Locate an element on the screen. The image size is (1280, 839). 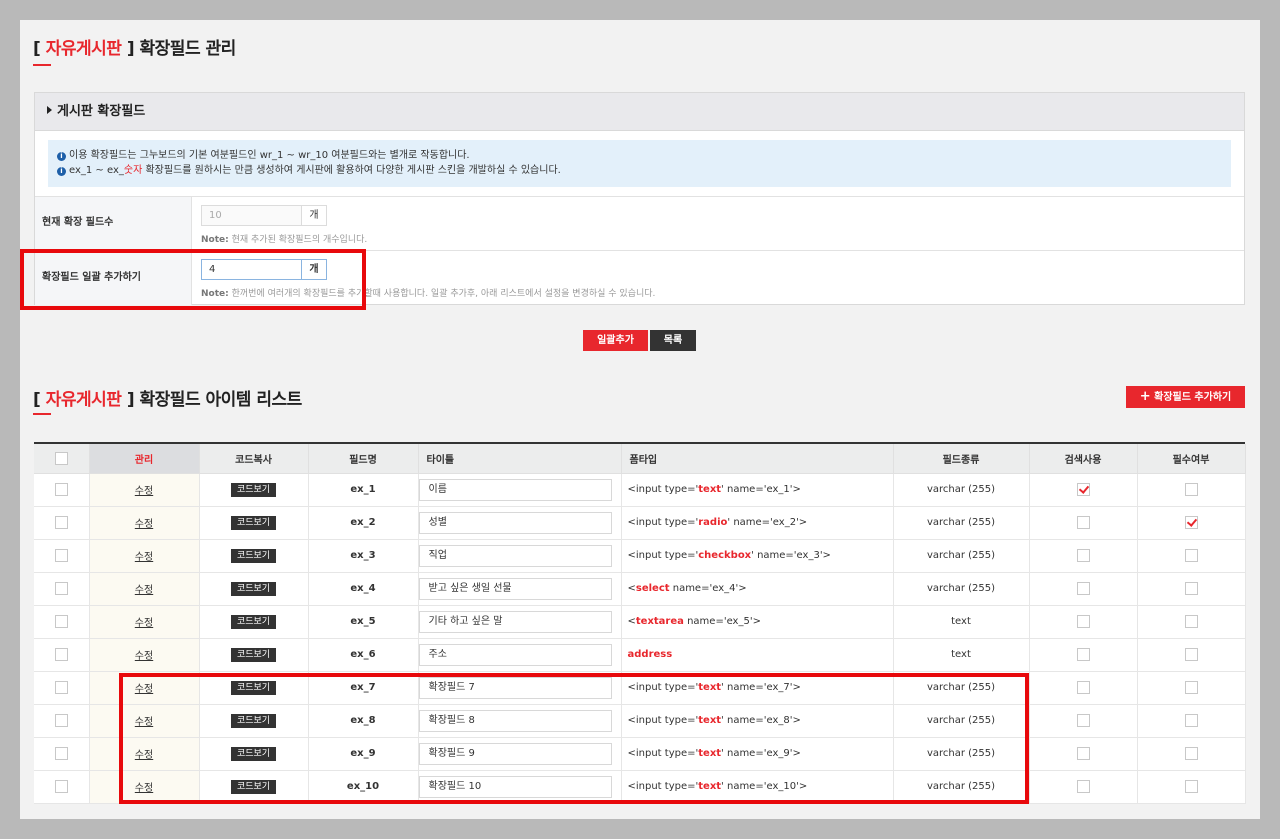
select-all-checkbox is located at coordinates (61, 458).